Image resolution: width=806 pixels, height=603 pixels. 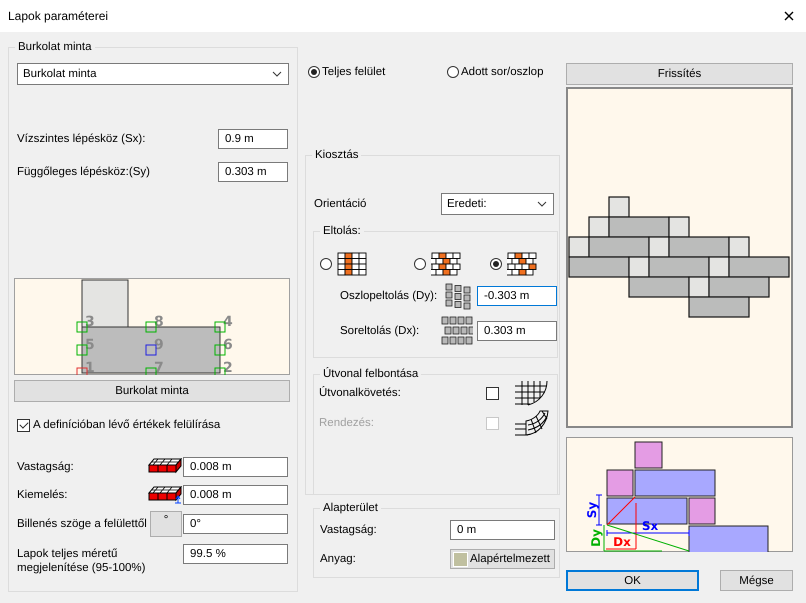 What do you see at coordinates (360, 393) in the screenshot?
I see `field-label: Útvonalkövetés:` at bounding box center [360, 393].